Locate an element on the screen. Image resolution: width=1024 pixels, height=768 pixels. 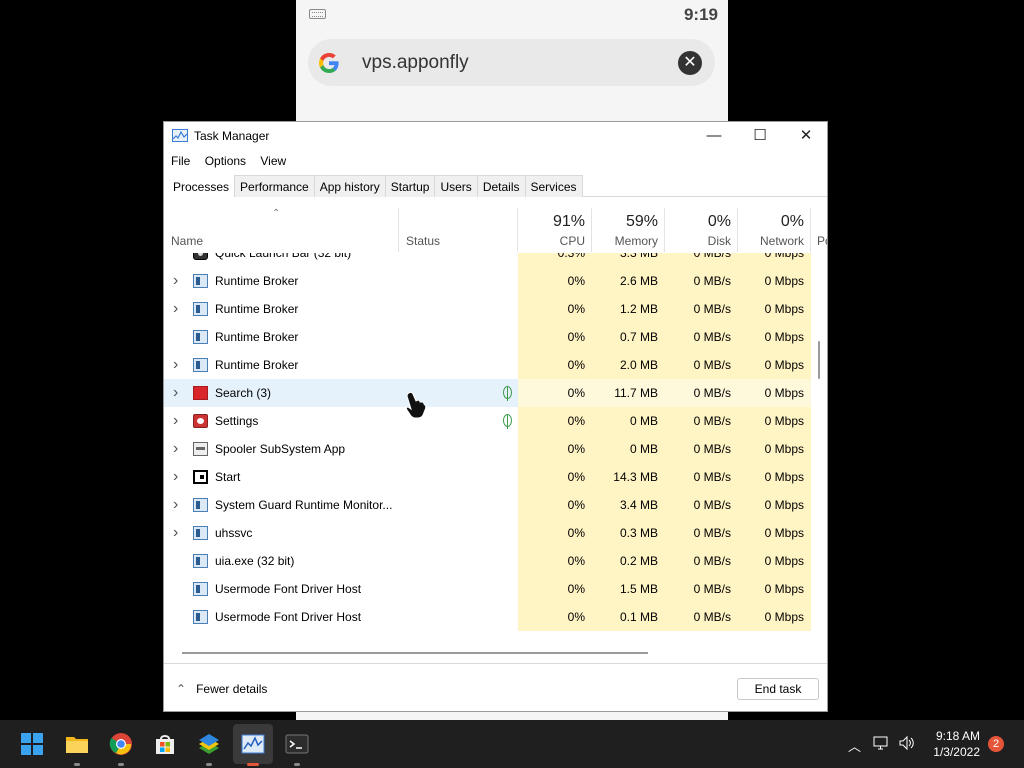
process-row: › Runtime Broker 0% 1.2 MB 0 MB/s 0 Mbps is located at coordinates (487, 309).